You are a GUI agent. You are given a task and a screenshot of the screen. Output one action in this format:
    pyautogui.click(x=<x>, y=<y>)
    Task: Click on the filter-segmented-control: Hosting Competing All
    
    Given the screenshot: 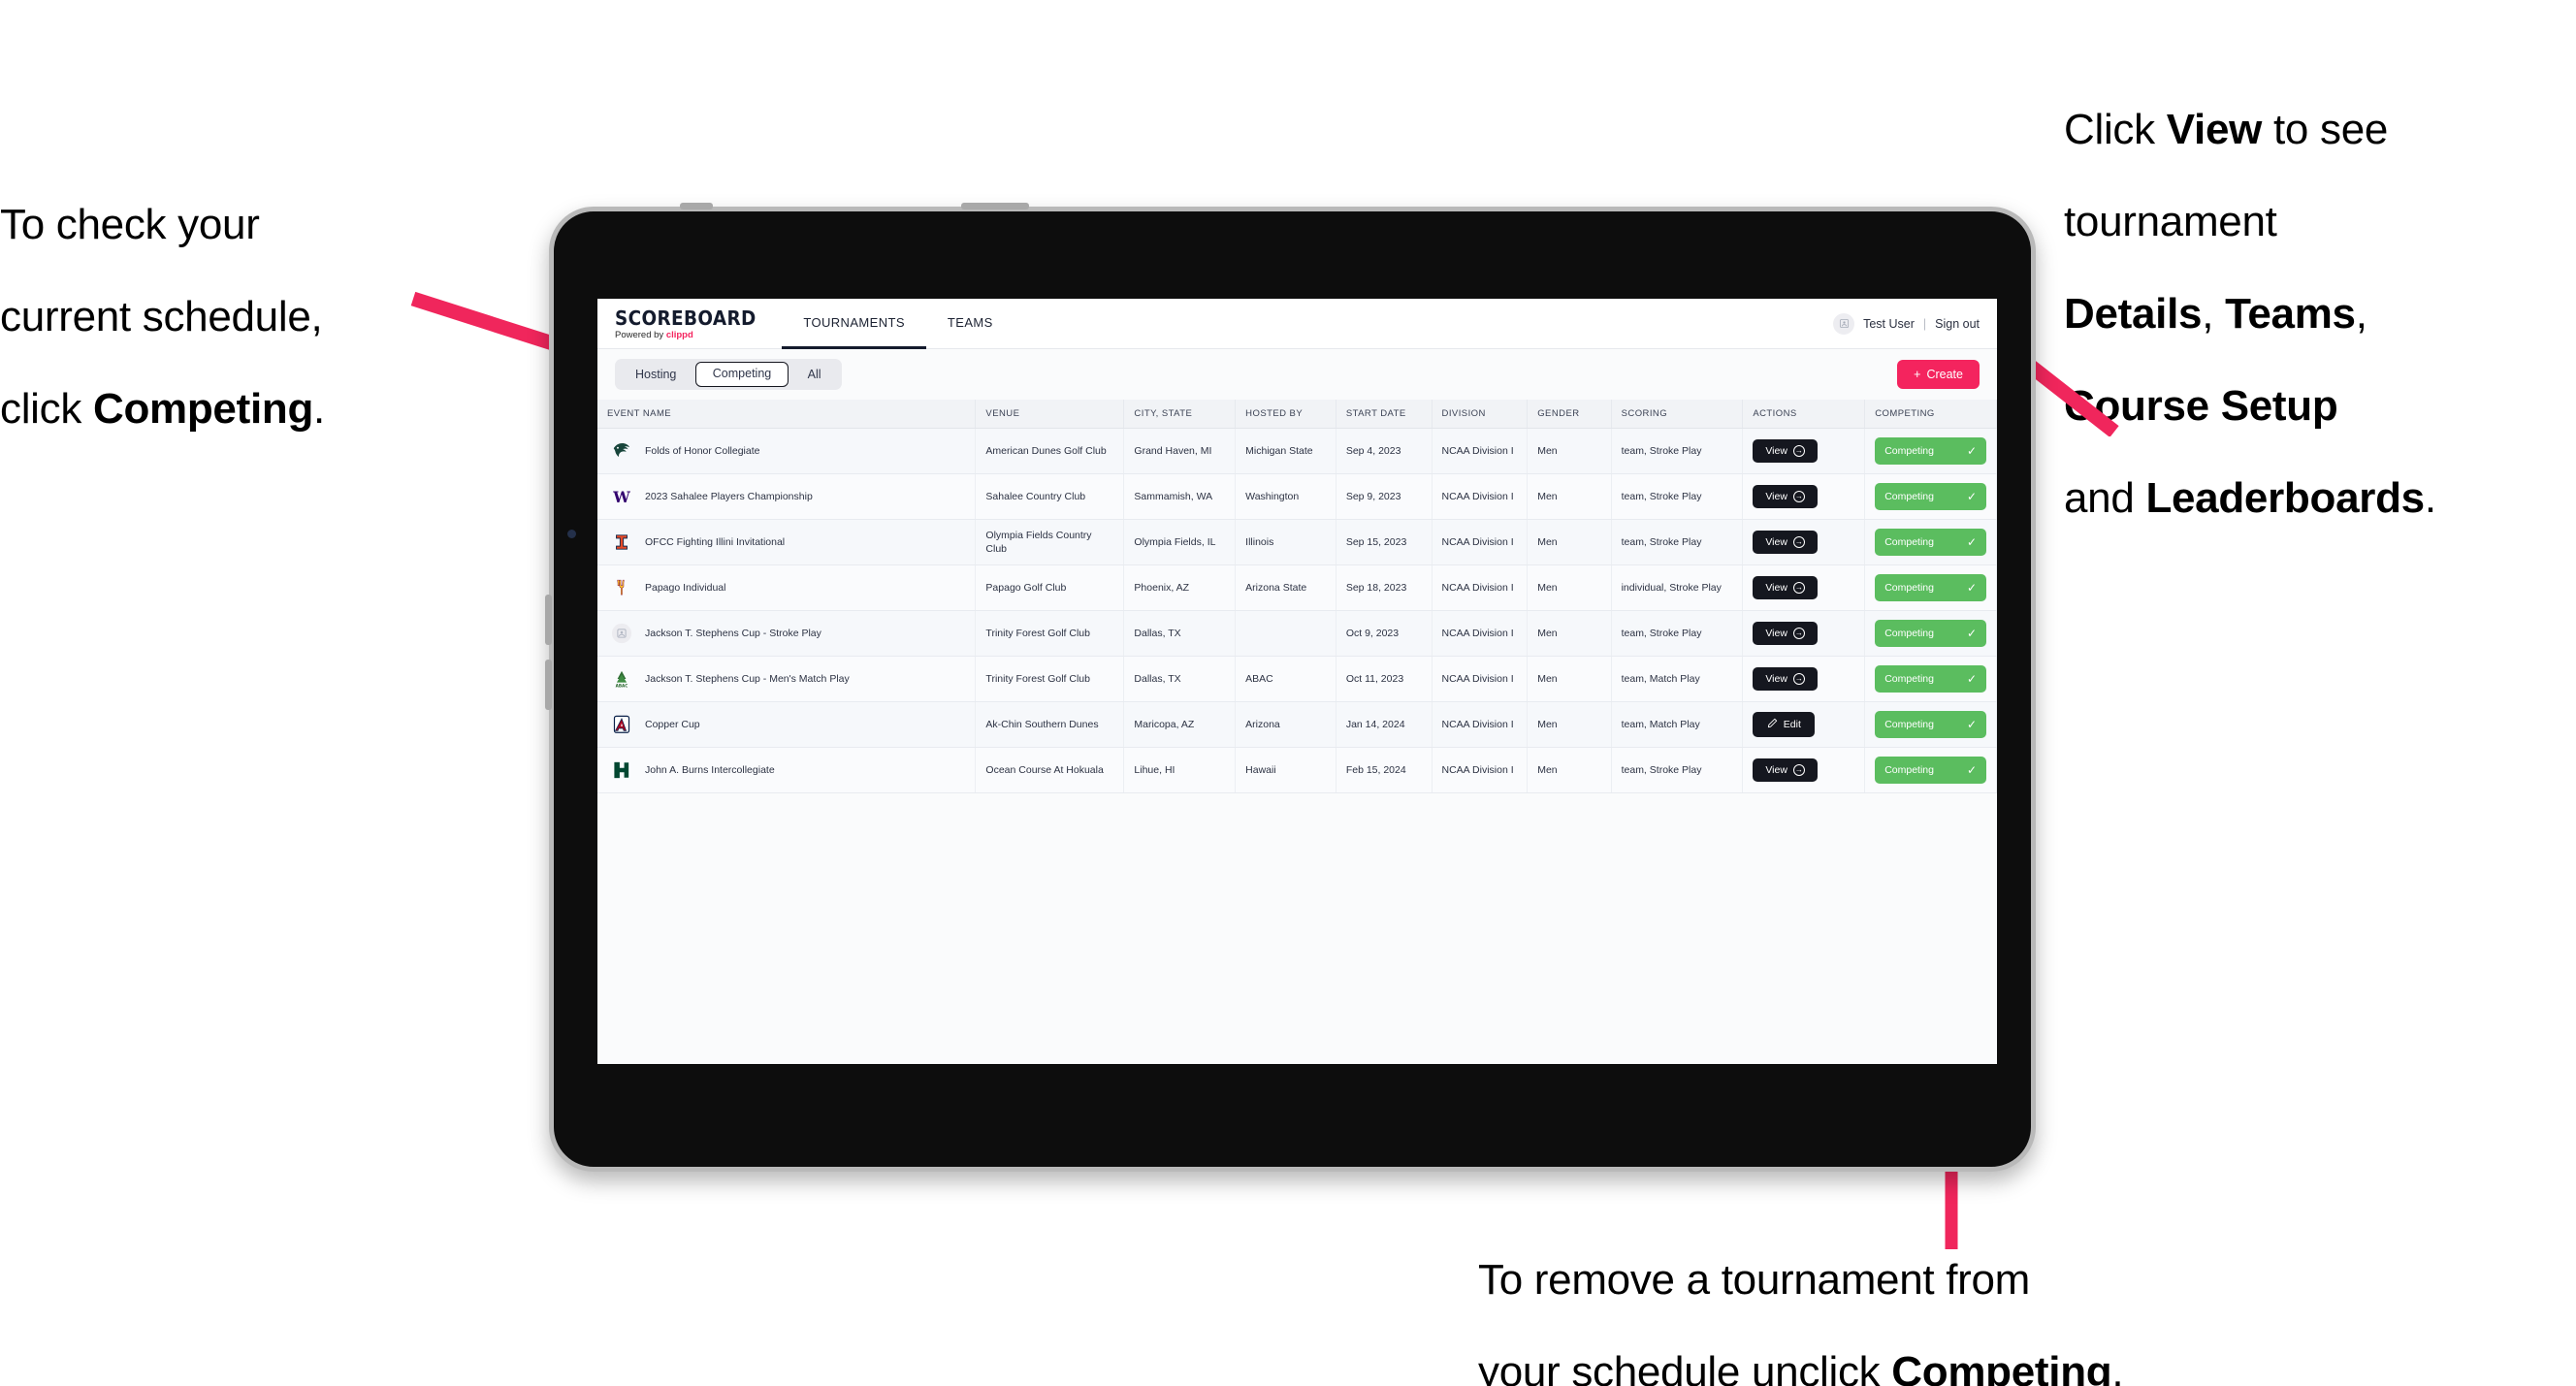 What is the action you would take?
    pyautogui.click(x=728, y=374)
    